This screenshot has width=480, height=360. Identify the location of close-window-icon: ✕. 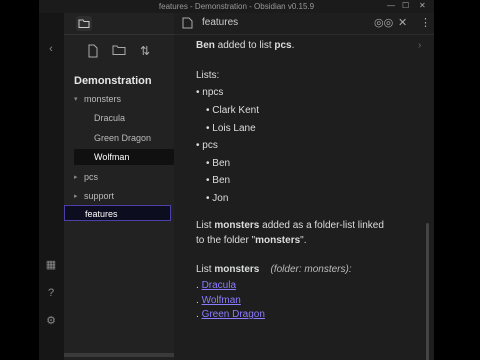
(422, 5).